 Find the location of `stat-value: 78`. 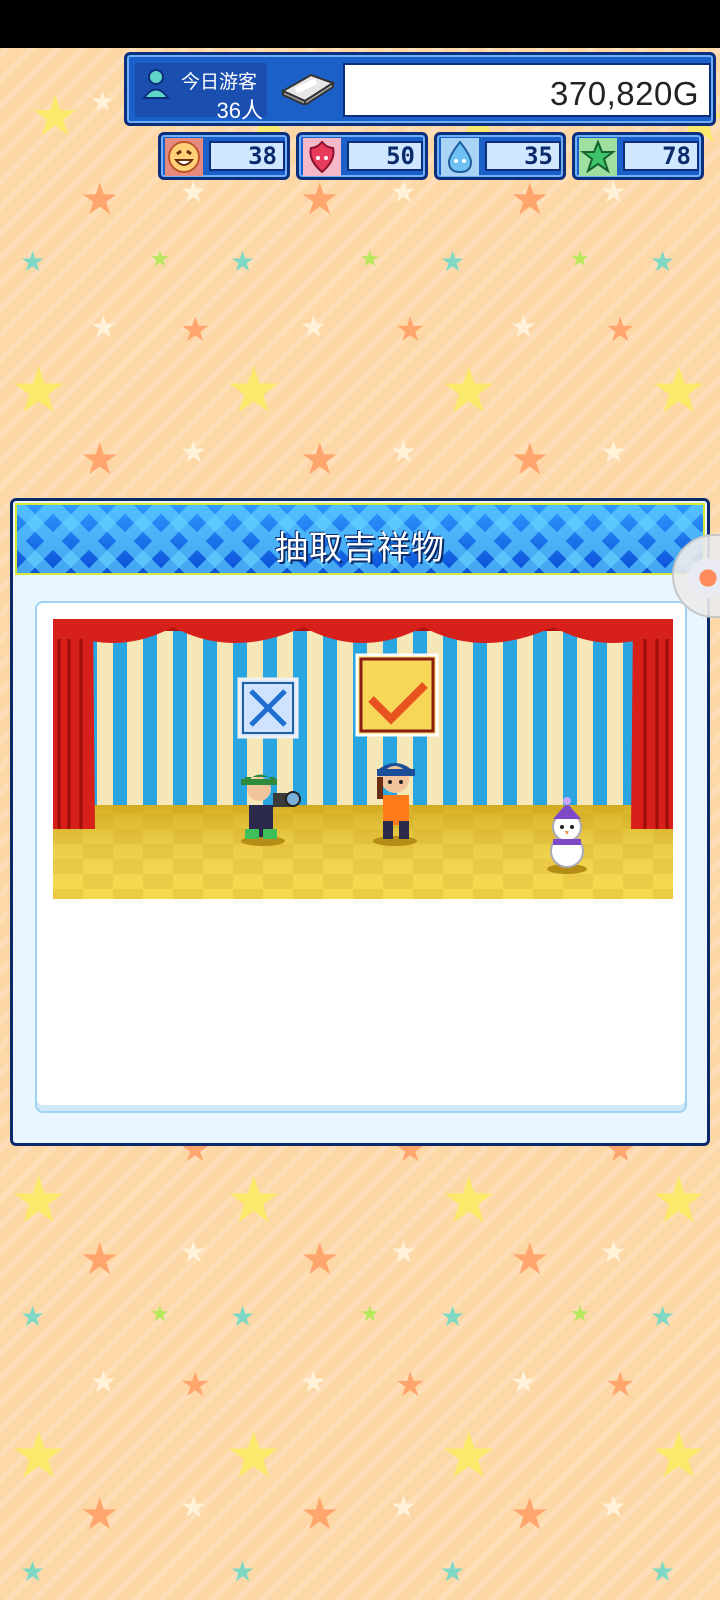

stat-value: 78 is located at coordinates (661, 156).